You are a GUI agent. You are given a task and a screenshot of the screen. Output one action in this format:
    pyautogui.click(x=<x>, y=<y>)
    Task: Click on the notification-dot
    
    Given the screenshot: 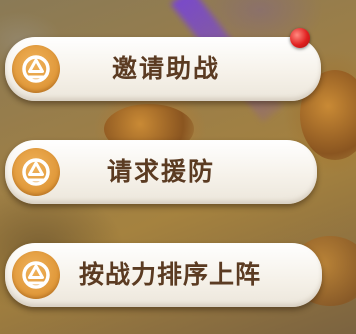 What is the action you would take?
    pyautogui.click(x=300, y=38)
    